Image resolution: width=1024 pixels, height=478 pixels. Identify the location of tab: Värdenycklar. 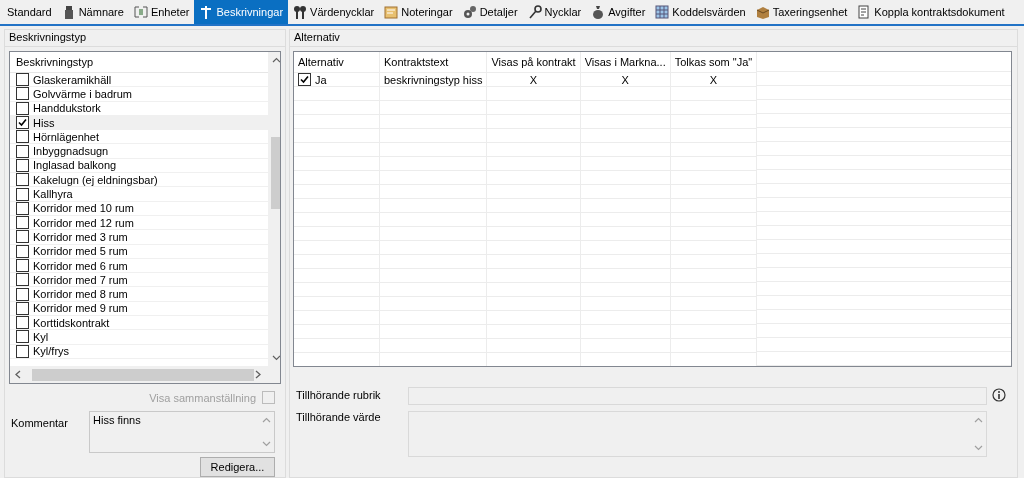
(334, 12).